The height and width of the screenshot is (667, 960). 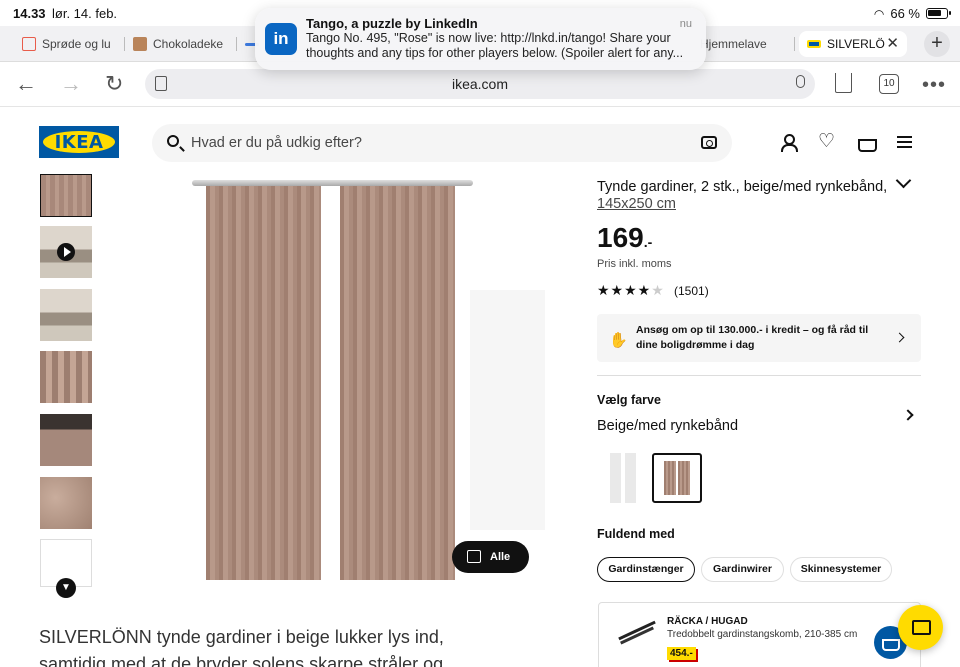 I want to click on reload-icon: ↻, so click(x=114, y=84).